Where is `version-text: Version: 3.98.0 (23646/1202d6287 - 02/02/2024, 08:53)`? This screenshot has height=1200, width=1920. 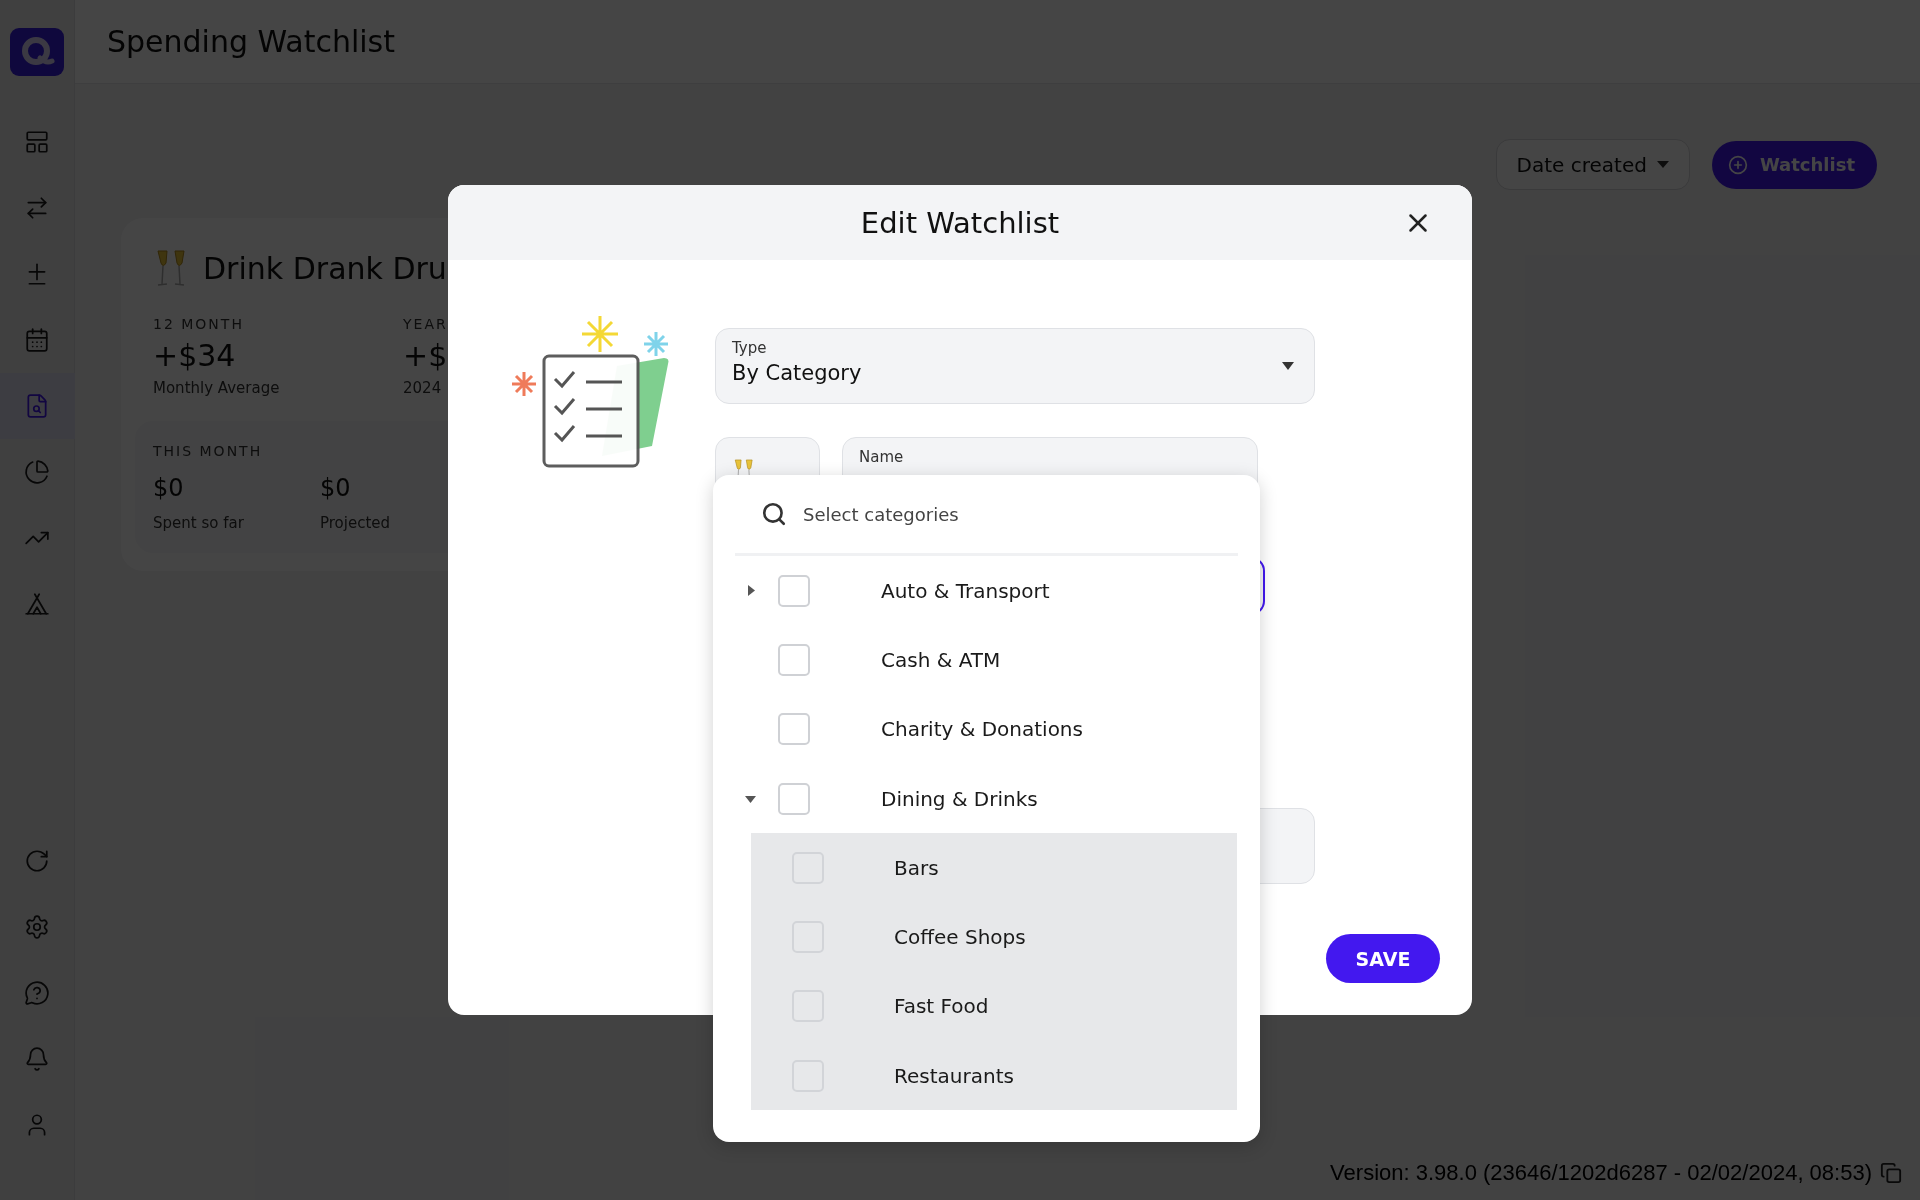
version-text: Version: 3.98.0 (23646/1202d6287 - 02/02/2024, 08:53) is located at coordinates (1601, 1173).